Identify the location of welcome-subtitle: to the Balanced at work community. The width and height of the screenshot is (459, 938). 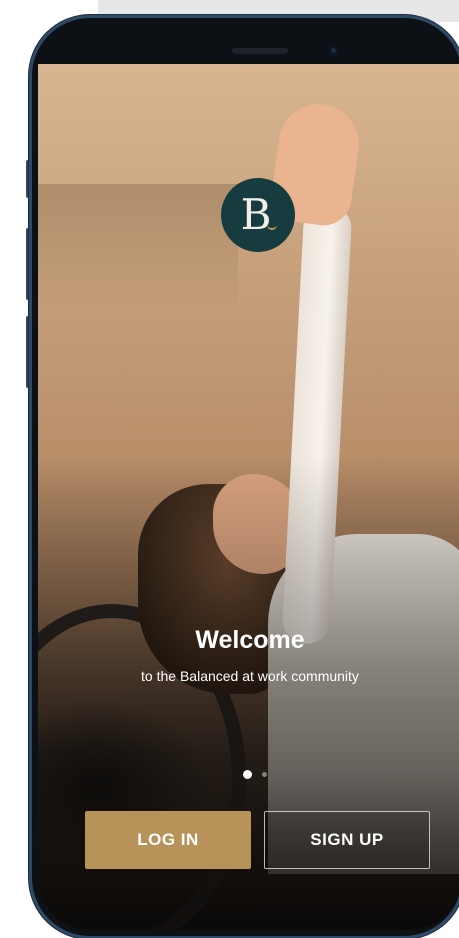
(250, 676).